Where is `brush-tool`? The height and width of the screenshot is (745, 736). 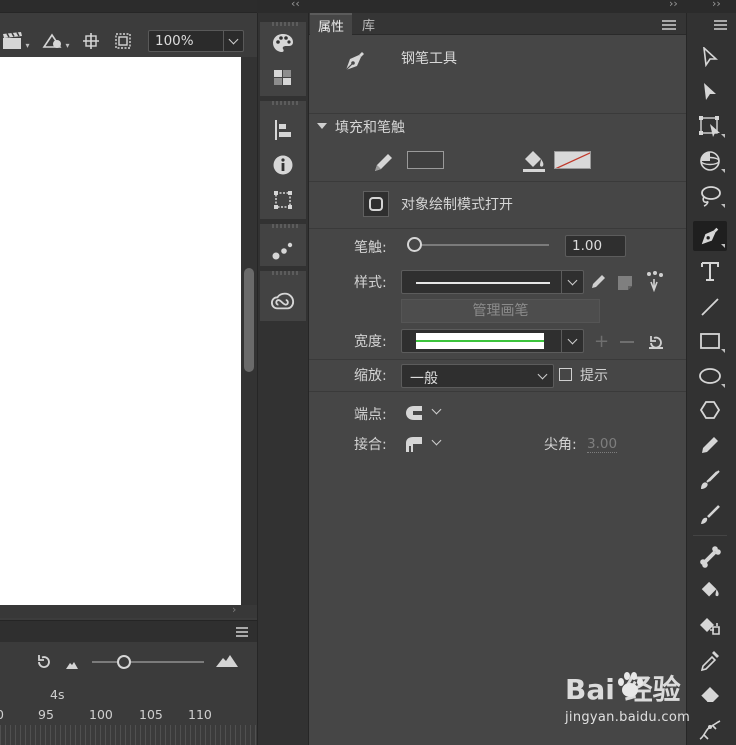 brush-tool is located at coordinates (710, 515).